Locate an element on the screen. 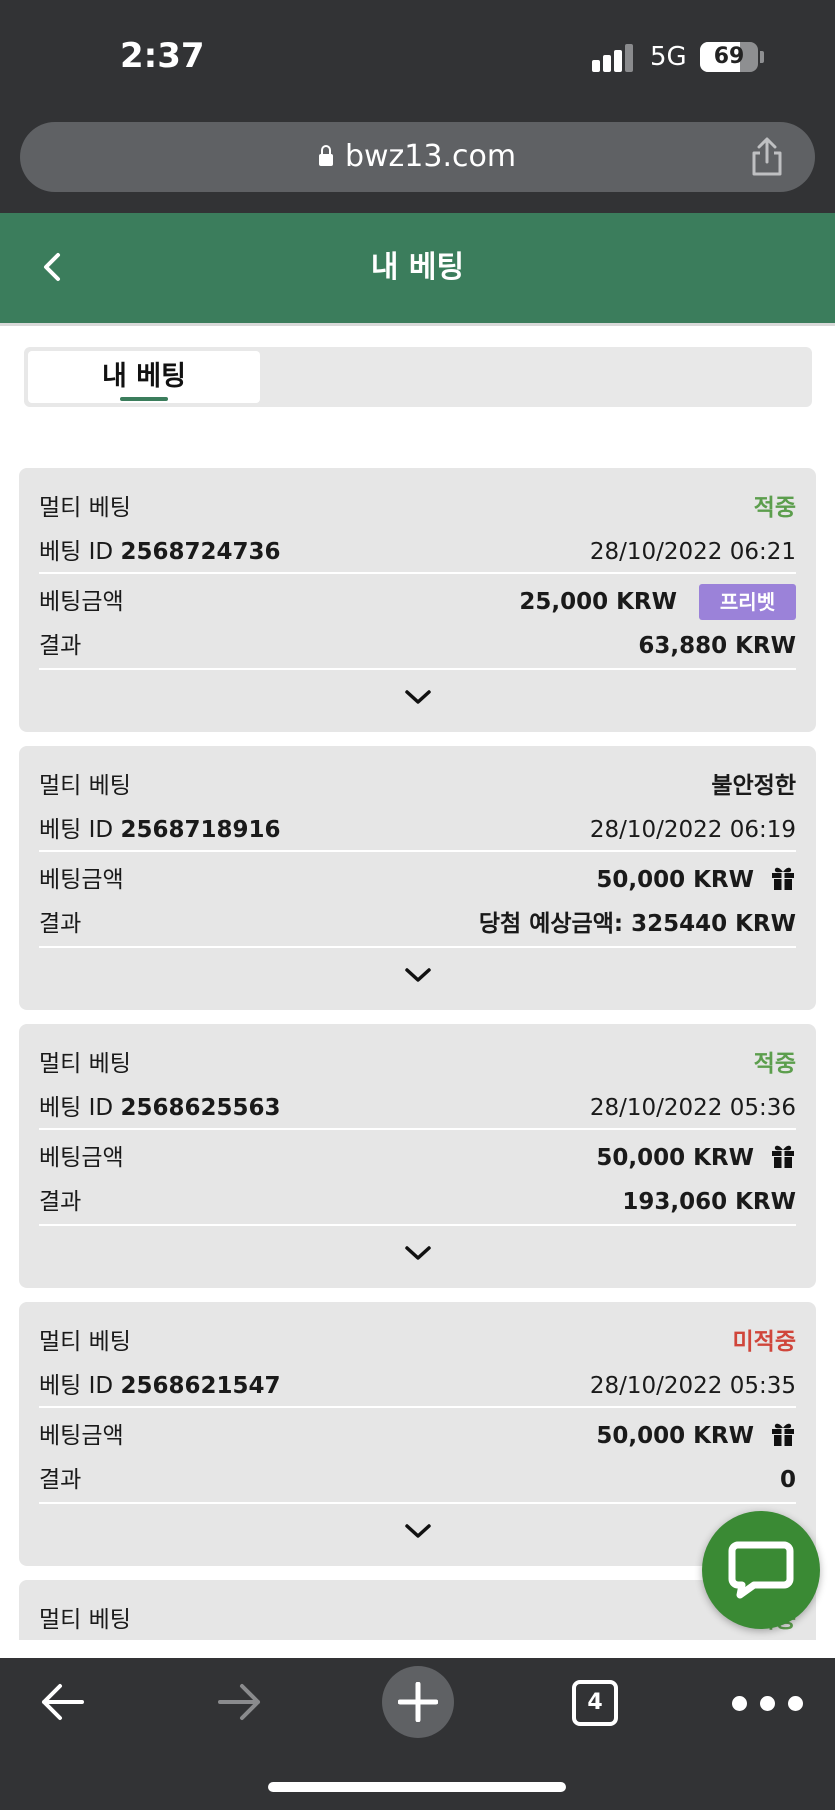 This screenshot has height=1810, width=835. tab-bar: 내 베팅 is located at coordinates (418, 377).